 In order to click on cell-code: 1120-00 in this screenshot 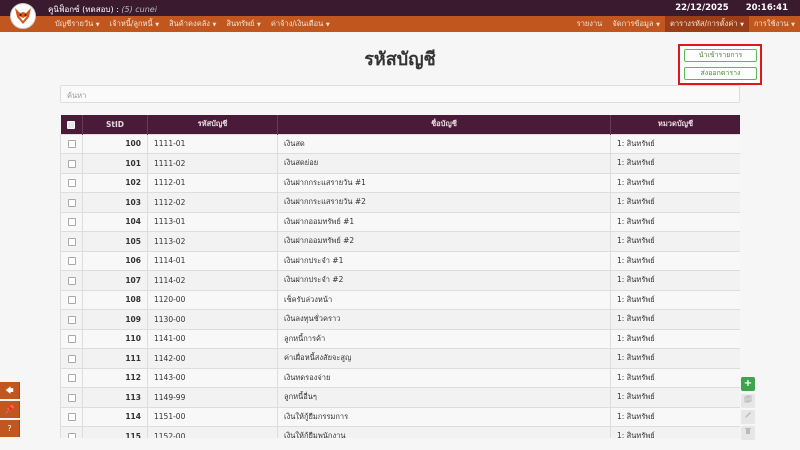, I will do `click(212, 299)`.